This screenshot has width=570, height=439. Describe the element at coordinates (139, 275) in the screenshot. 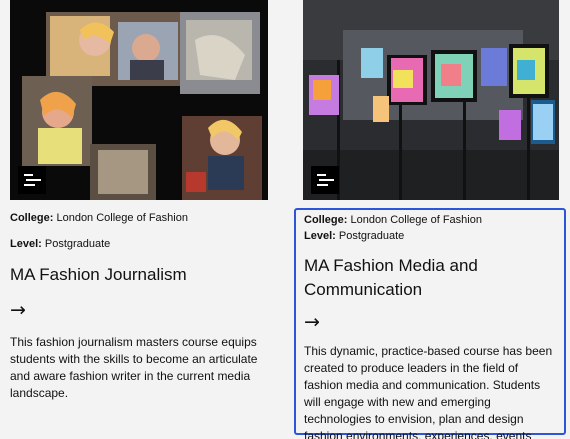

I see `course-title: MA Fashion Journalism` at that location.